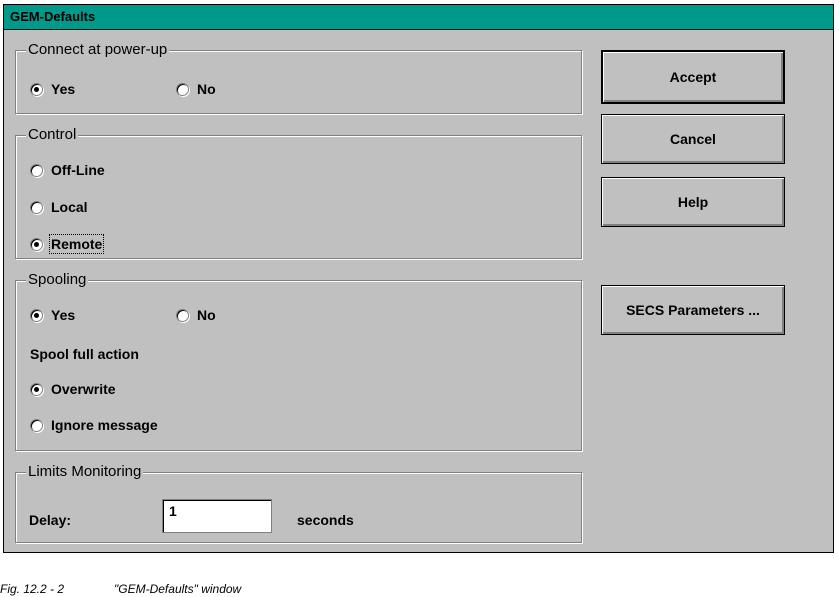 Image resolution: width=839 pixels, height=597 pixels. I want to click on control-legend: Control, so click(52, 134).